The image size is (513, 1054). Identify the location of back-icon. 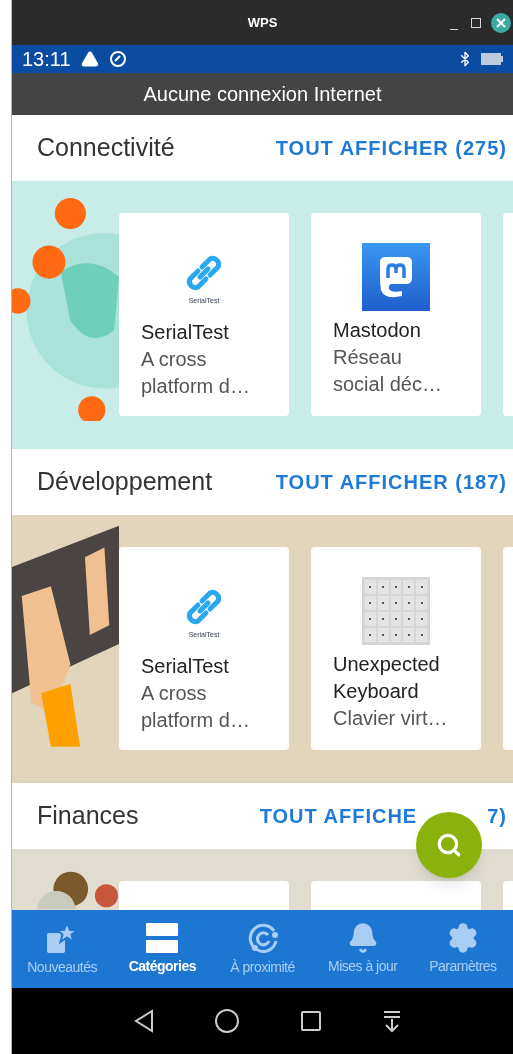
(143, 1021).